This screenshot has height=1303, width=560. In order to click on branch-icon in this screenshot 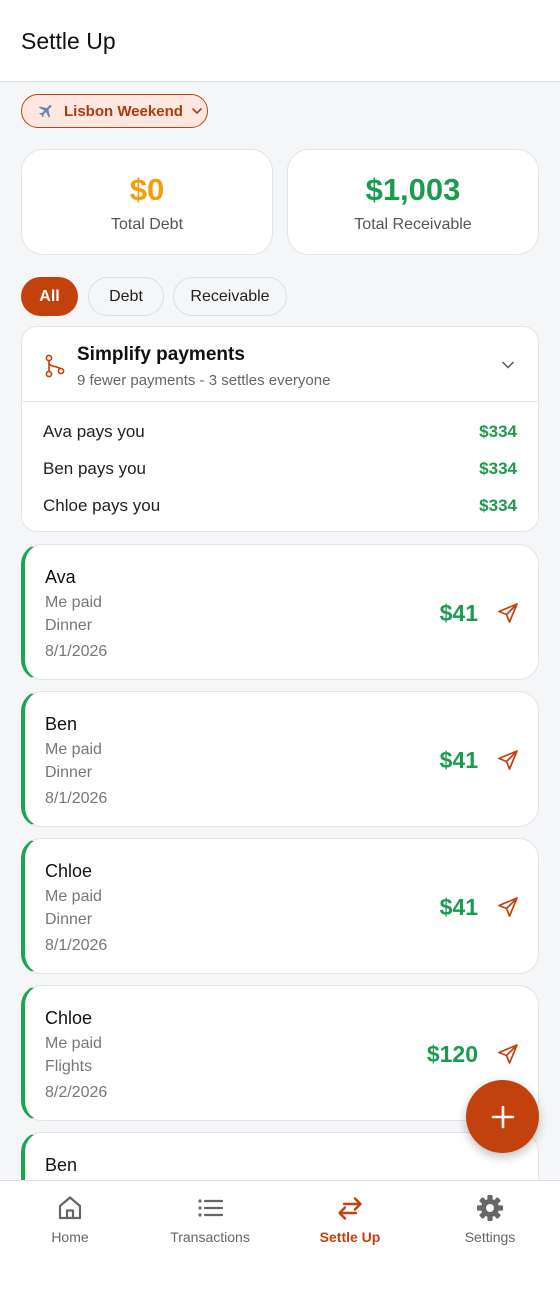, I will do `click(55, 366)`.